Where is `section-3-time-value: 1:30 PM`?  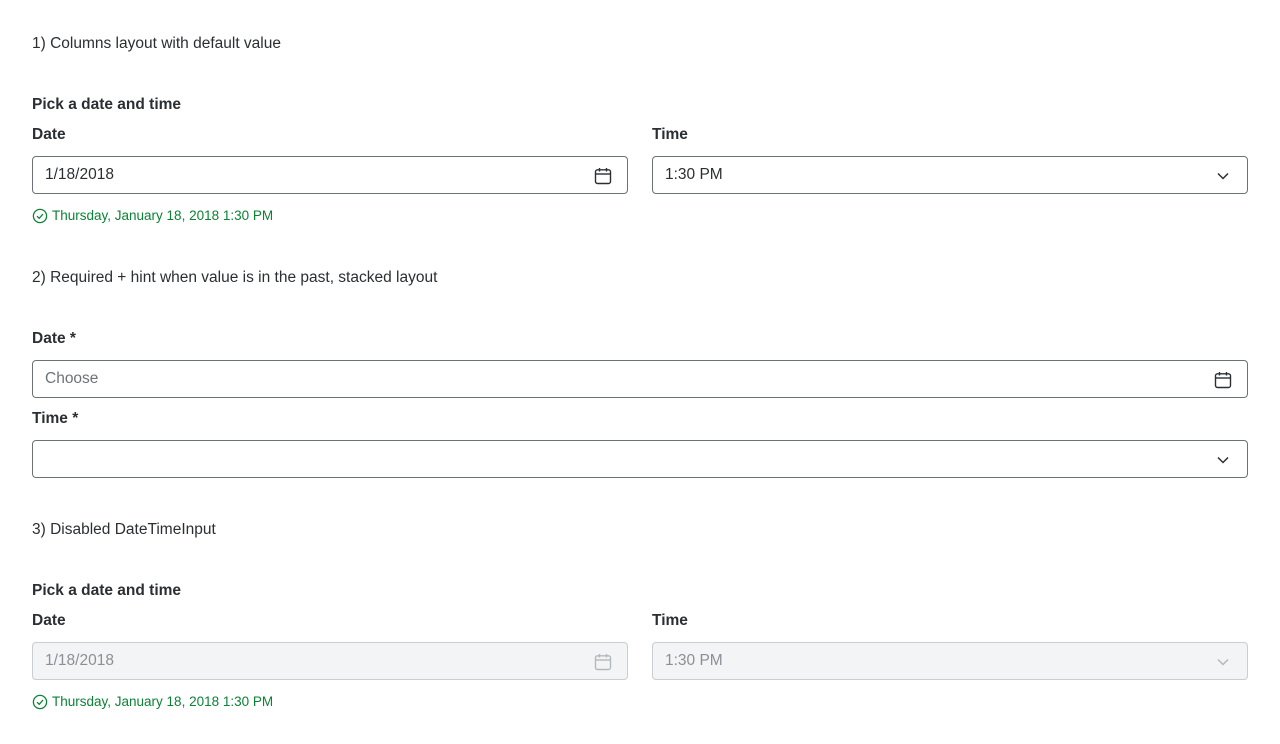 section-3-time-value: 1:30 PM is located at coordinates (694, 660).